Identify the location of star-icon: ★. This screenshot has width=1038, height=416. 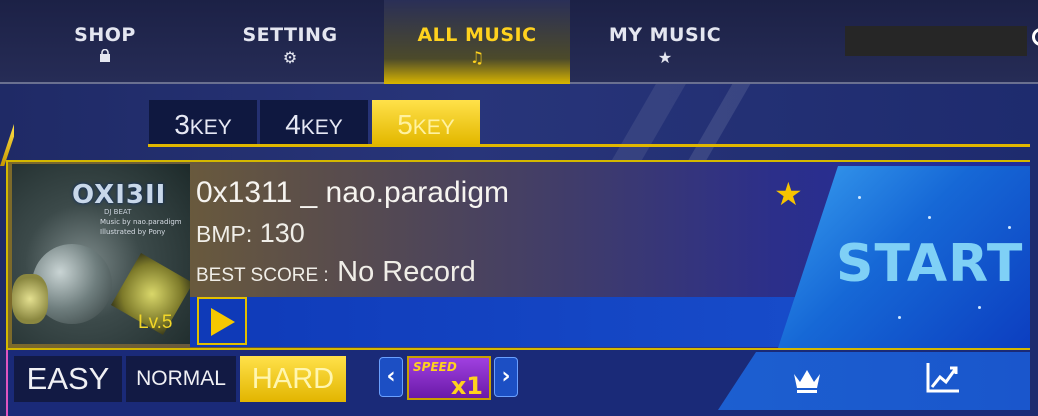
(665, 57).